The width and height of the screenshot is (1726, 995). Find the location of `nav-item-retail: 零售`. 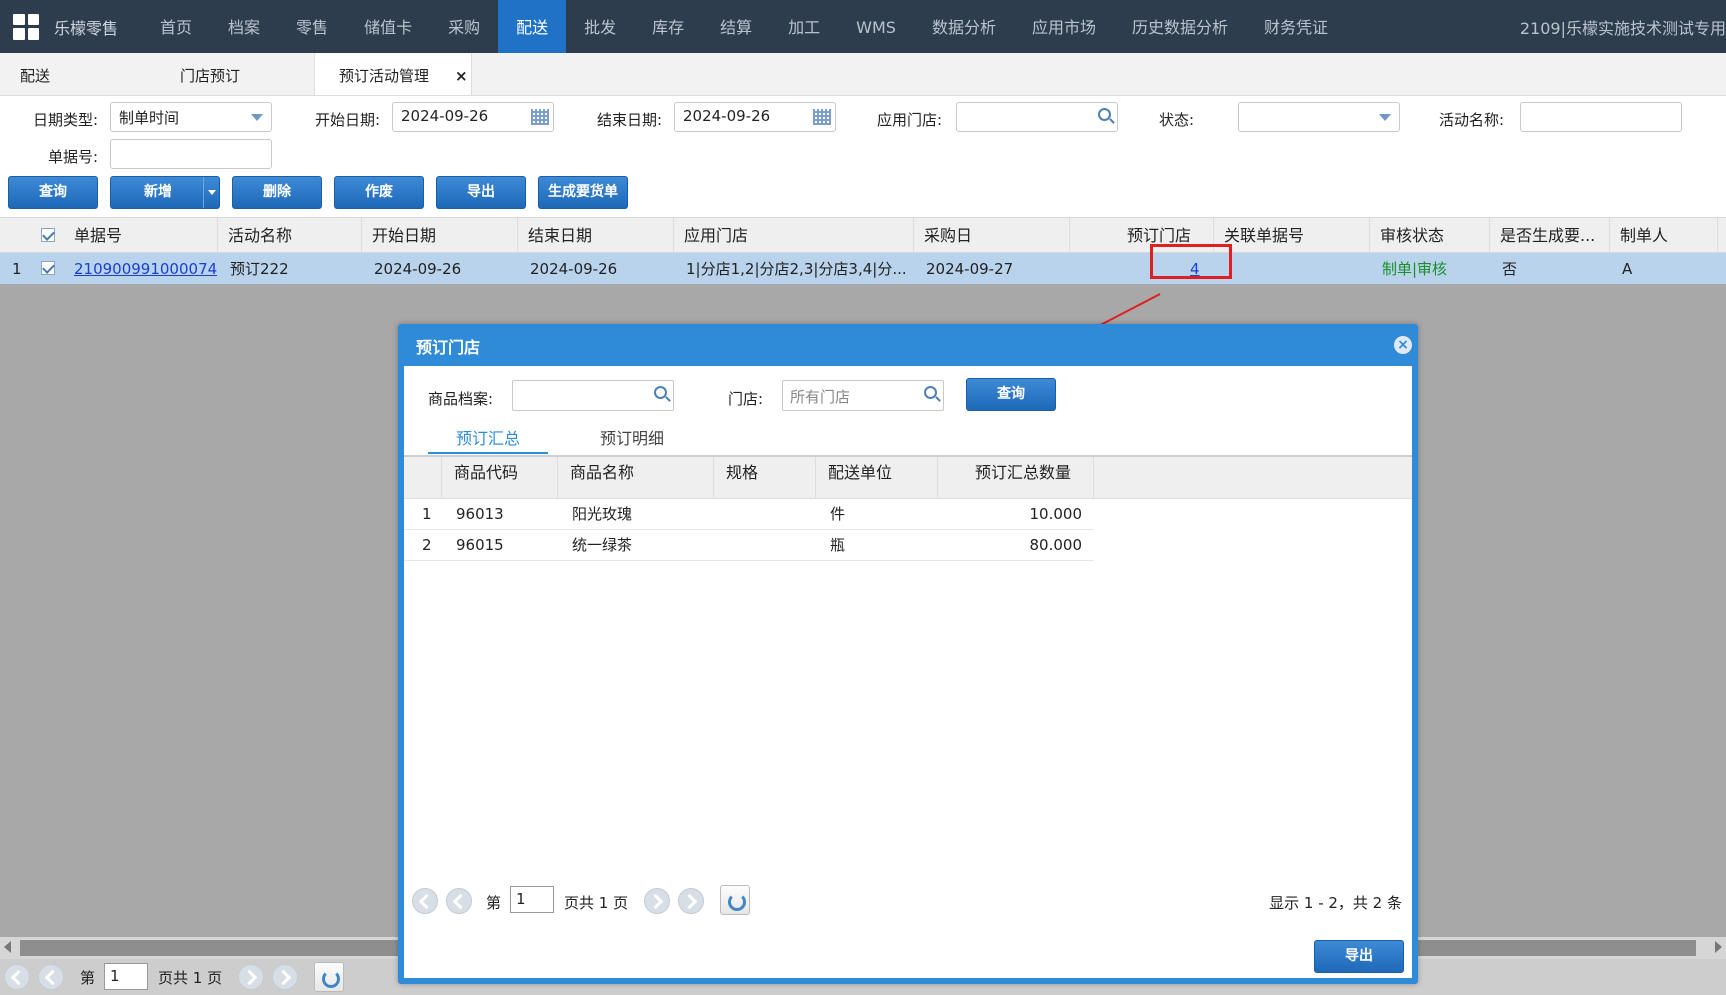

nav-item-retail: 零售 is located at coordinates (312, 26).